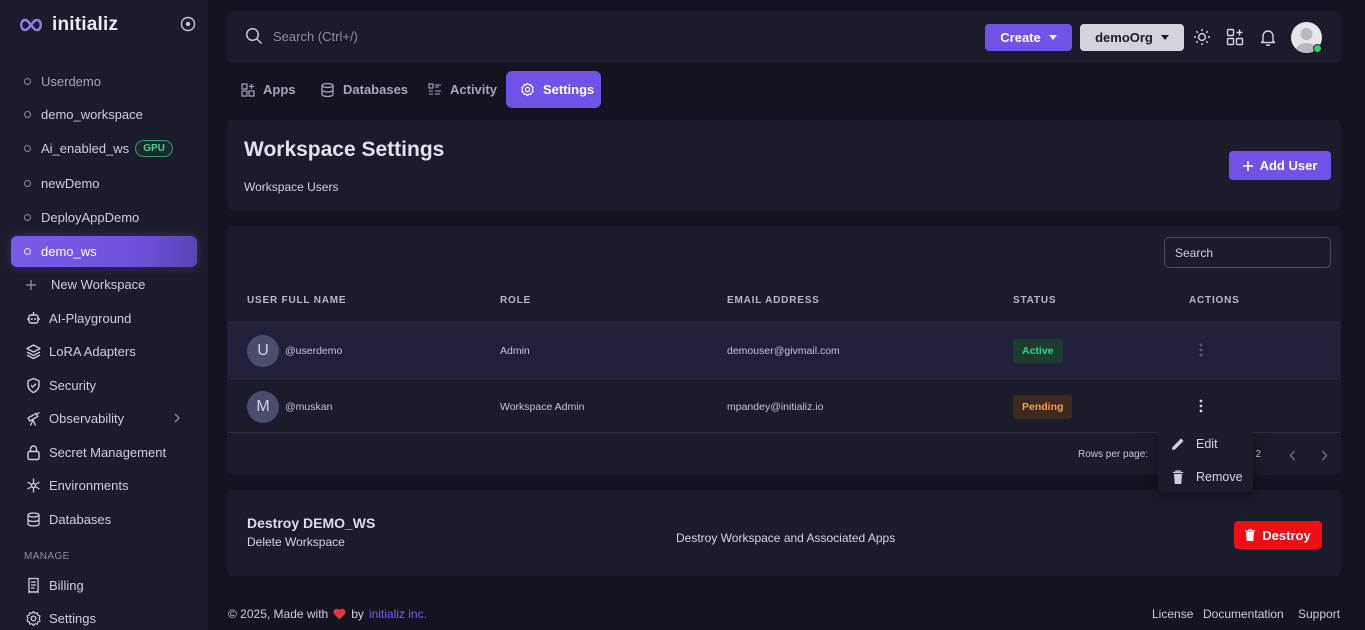 Image resolution: width=1365 pixels, height=630 pixels. I want to click on copyright-text: © 2025, Made with, so click(278, 614).